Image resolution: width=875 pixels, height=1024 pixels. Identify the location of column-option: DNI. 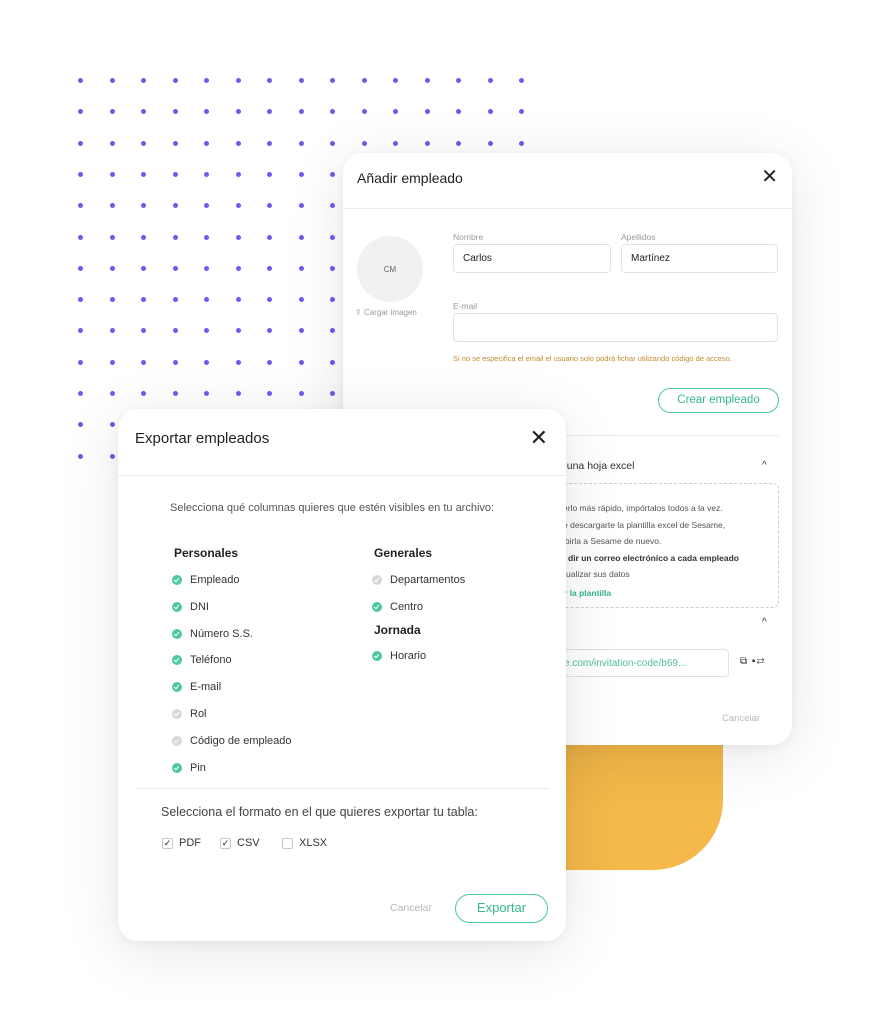
(190, 607).